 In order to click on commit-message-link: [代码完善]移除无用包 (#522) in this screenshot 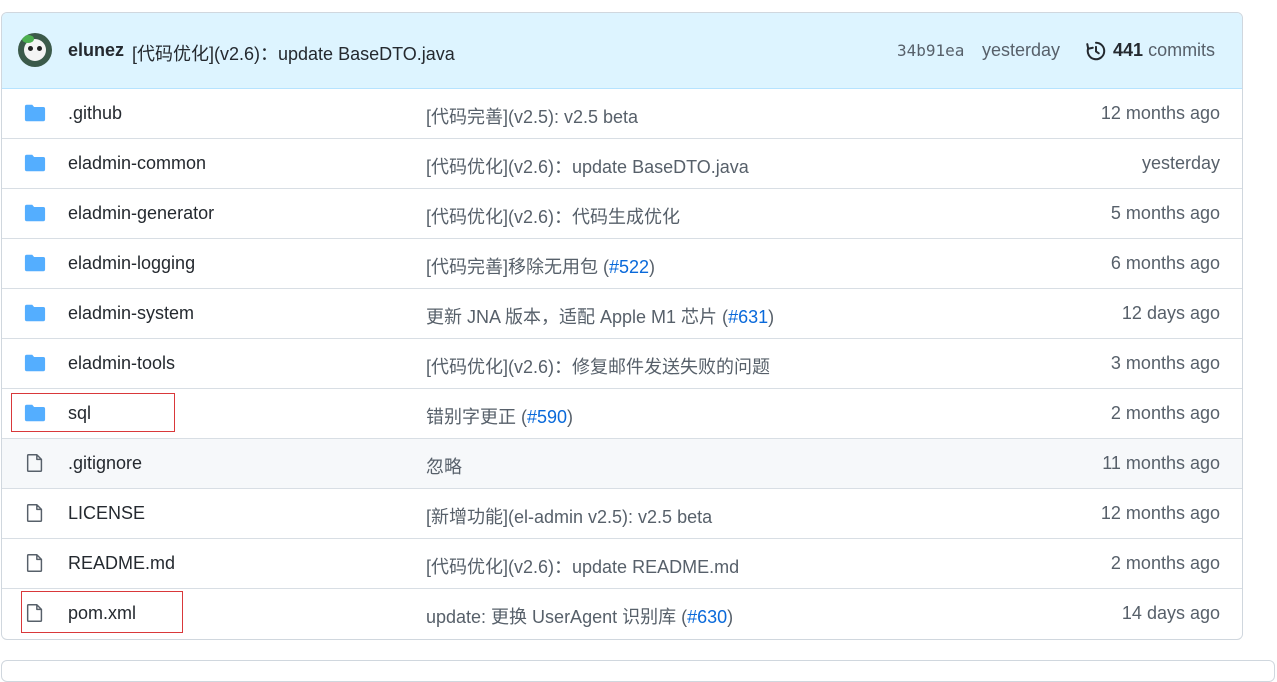, I will do `click(540, 266)`.